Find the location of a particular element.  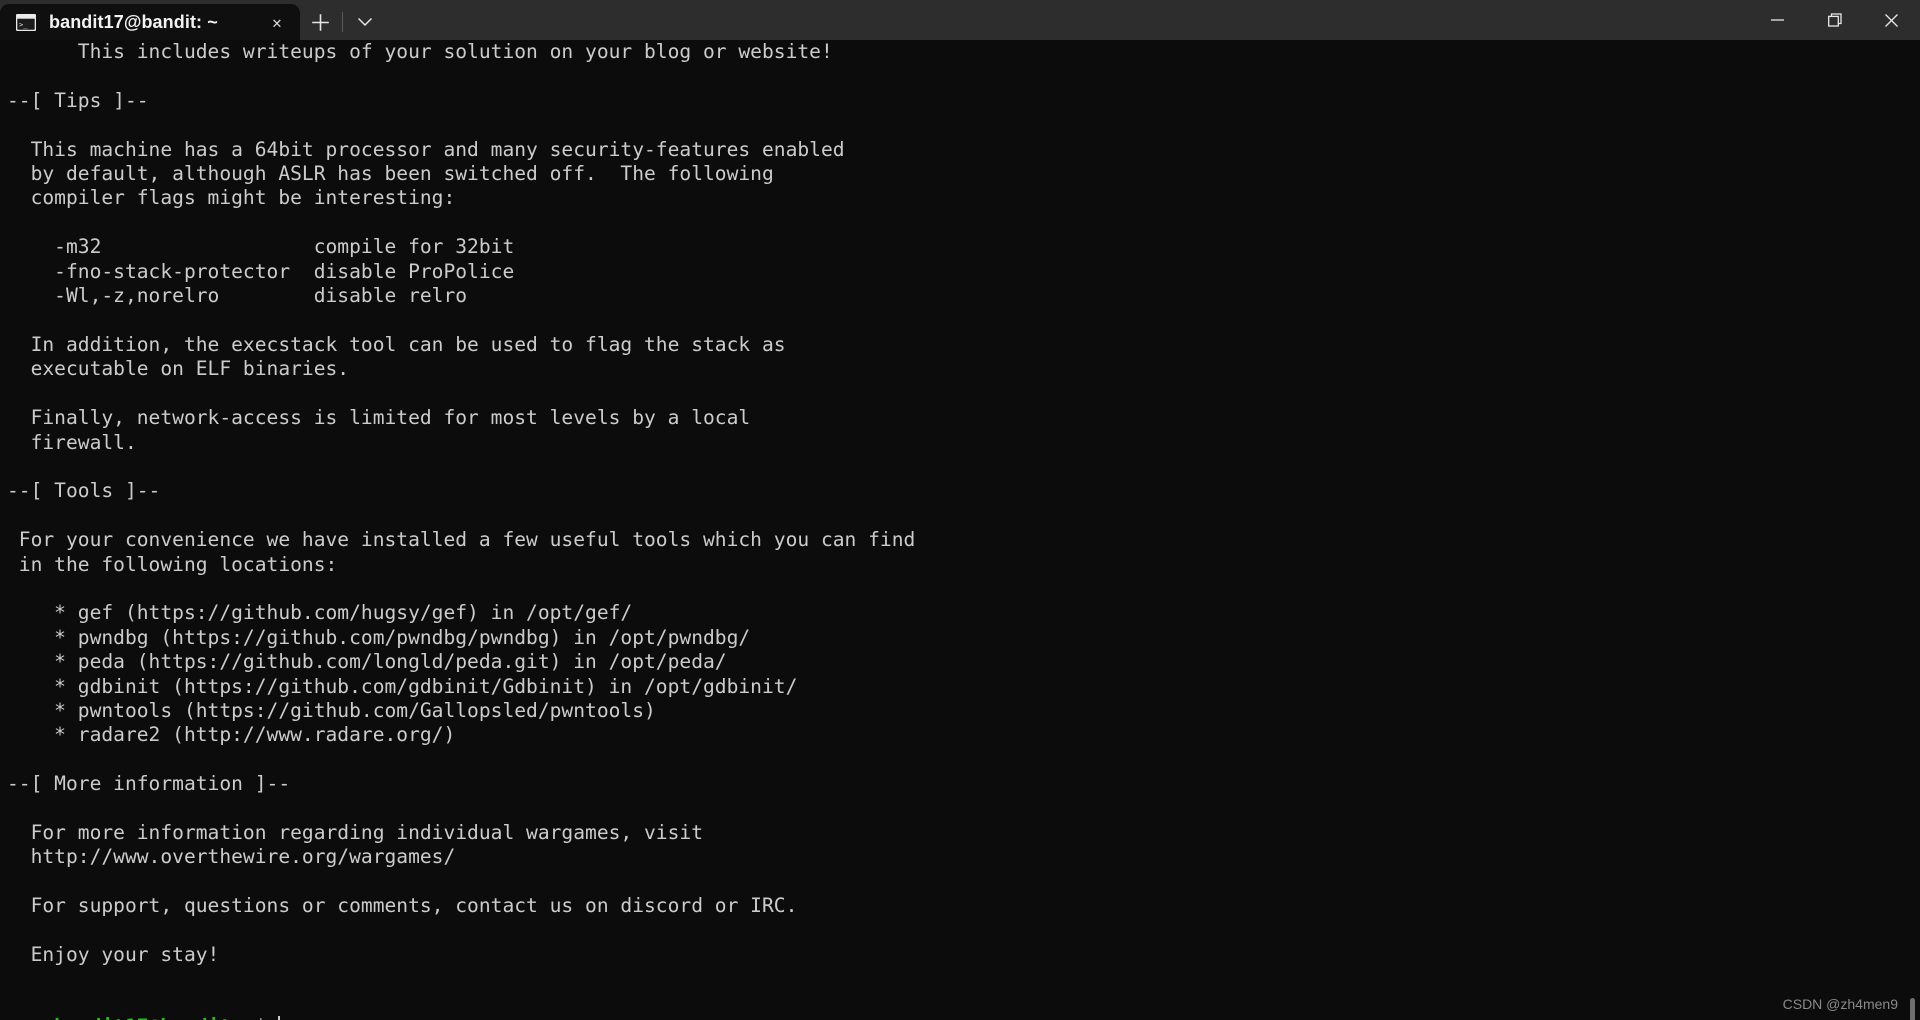

tab-close-icon: ✕ is located at coordinates (277, 22).